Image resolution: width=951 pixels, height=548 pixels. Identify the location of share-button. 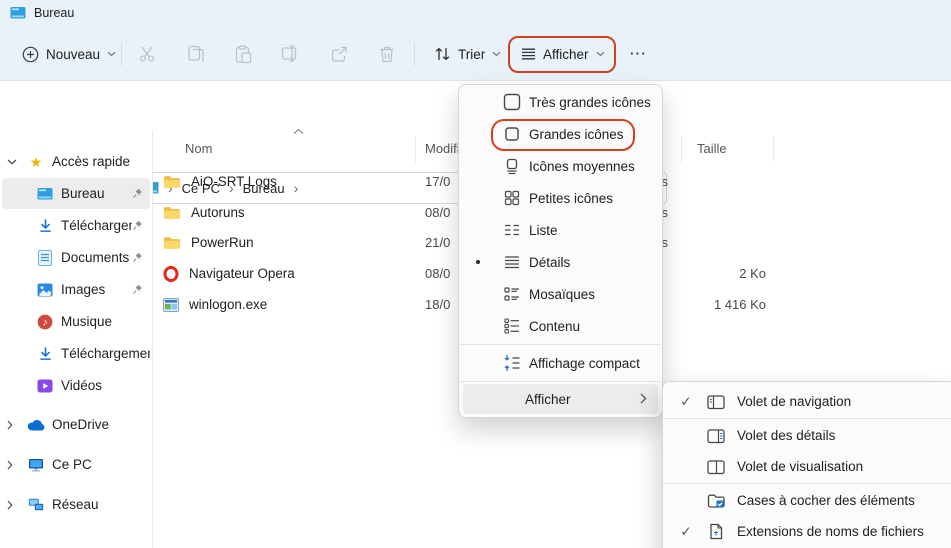
(339, 54).